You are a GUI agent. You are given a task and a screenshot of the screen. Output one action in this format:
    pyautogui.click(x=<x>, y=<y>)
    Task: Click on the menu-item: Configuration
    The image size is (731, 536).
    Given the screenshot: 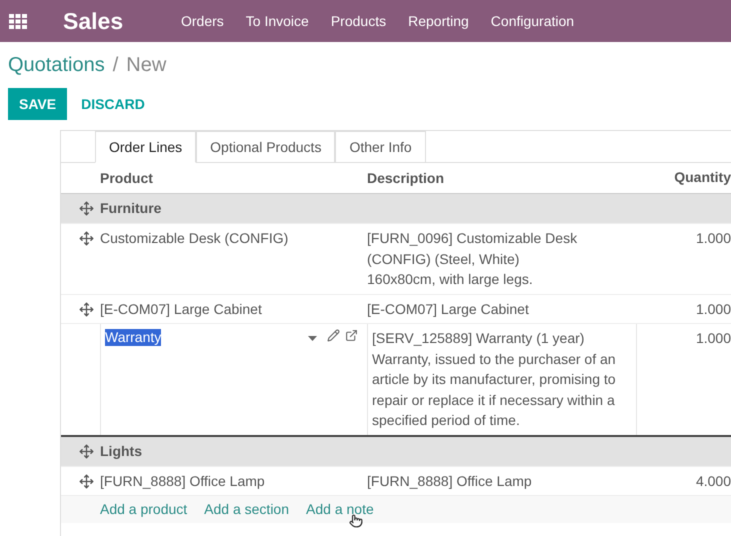 What is the action you would take?
    pyautogui.click(x=532, y=21)
    